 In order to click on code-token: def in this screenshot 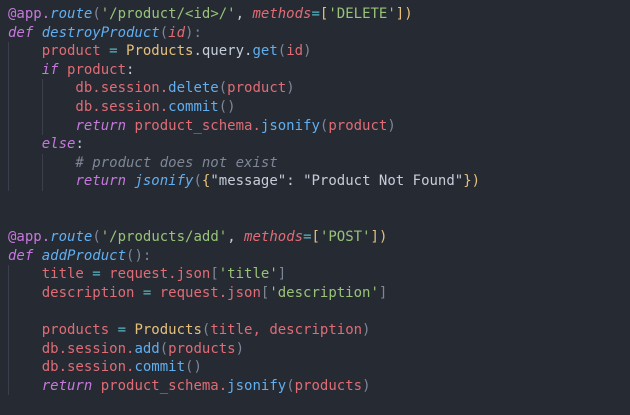, I will do `click(25, 32)`.